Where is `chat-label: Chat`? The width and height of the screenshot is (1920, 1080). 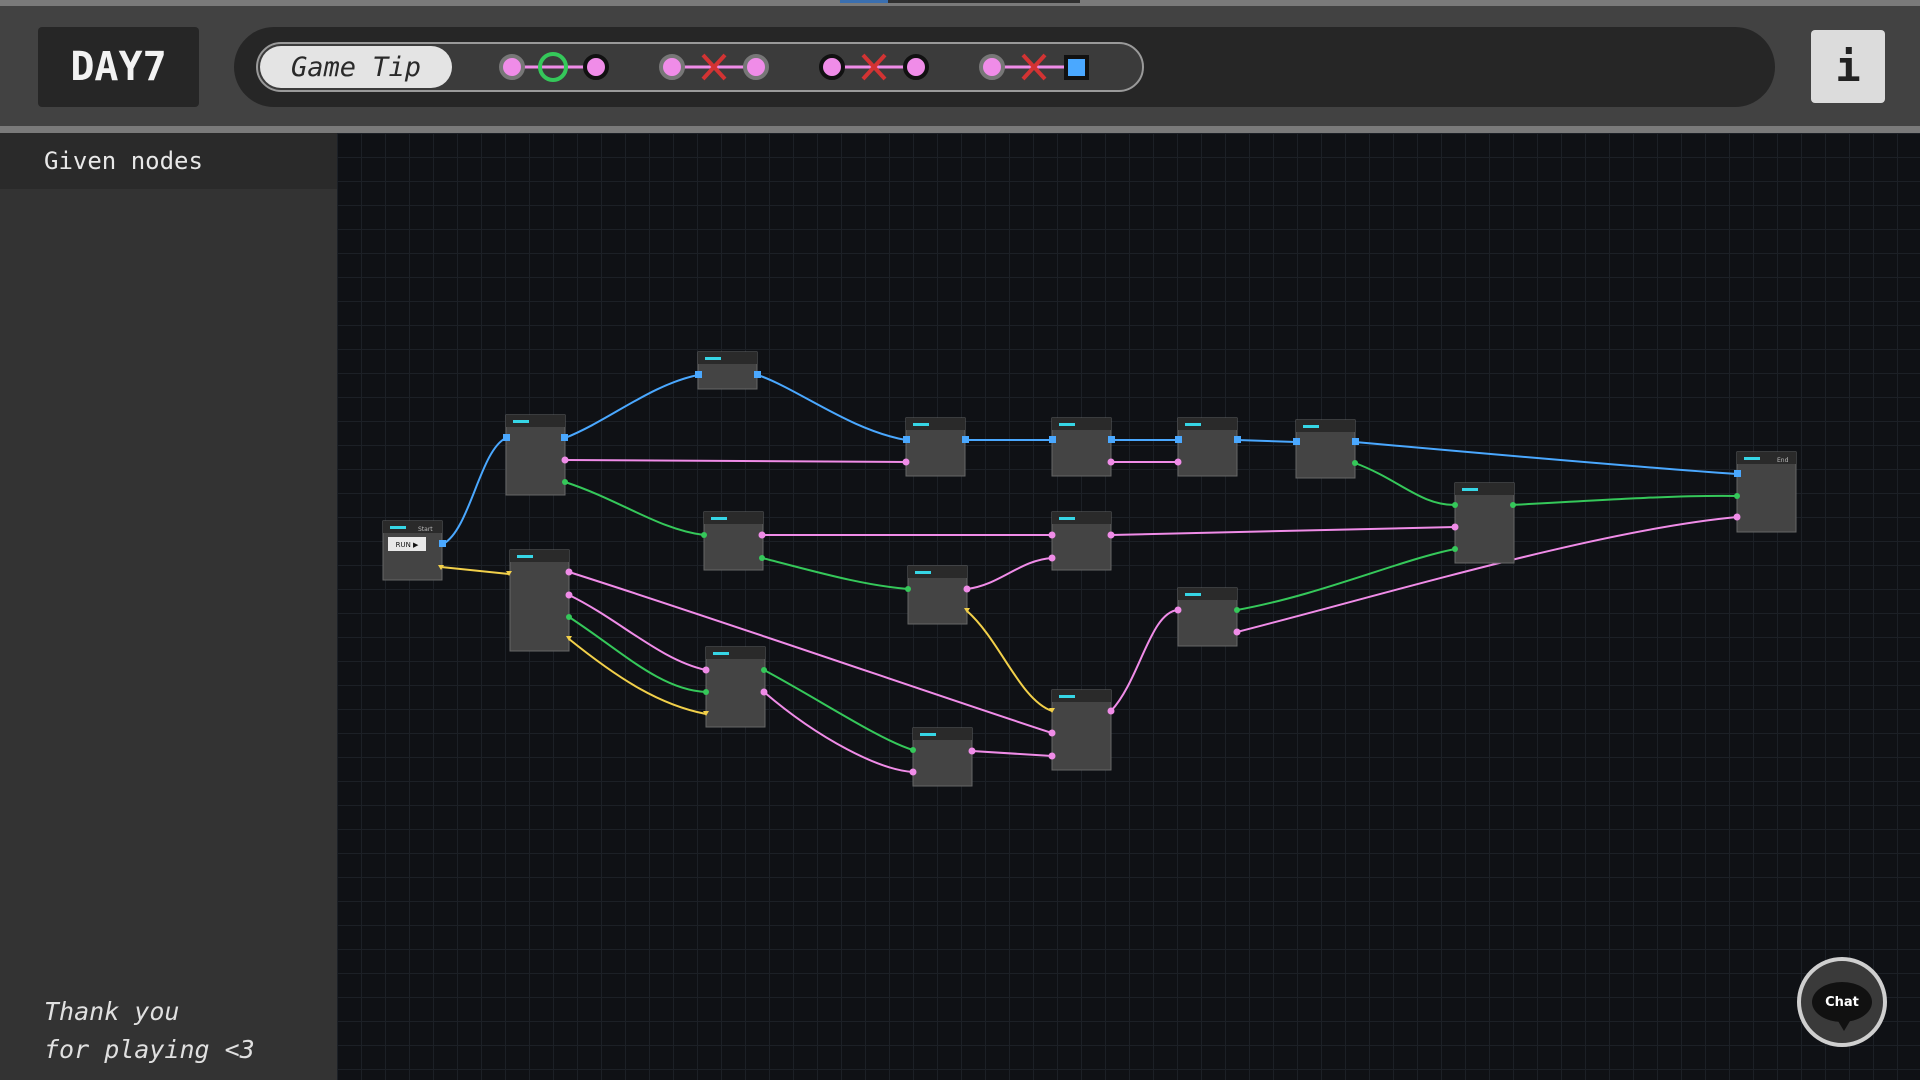
chat-label: Chat is located at coordinates (1842, 1002).